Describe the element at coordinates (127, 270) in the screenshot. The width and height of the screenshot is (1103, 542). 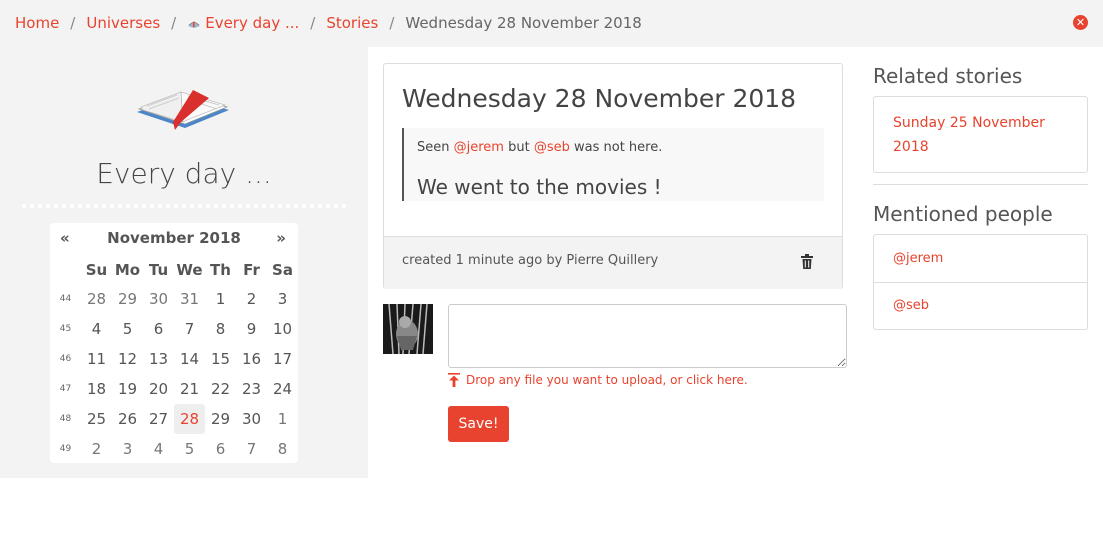
I see `weekday-label: Mo` at that location.